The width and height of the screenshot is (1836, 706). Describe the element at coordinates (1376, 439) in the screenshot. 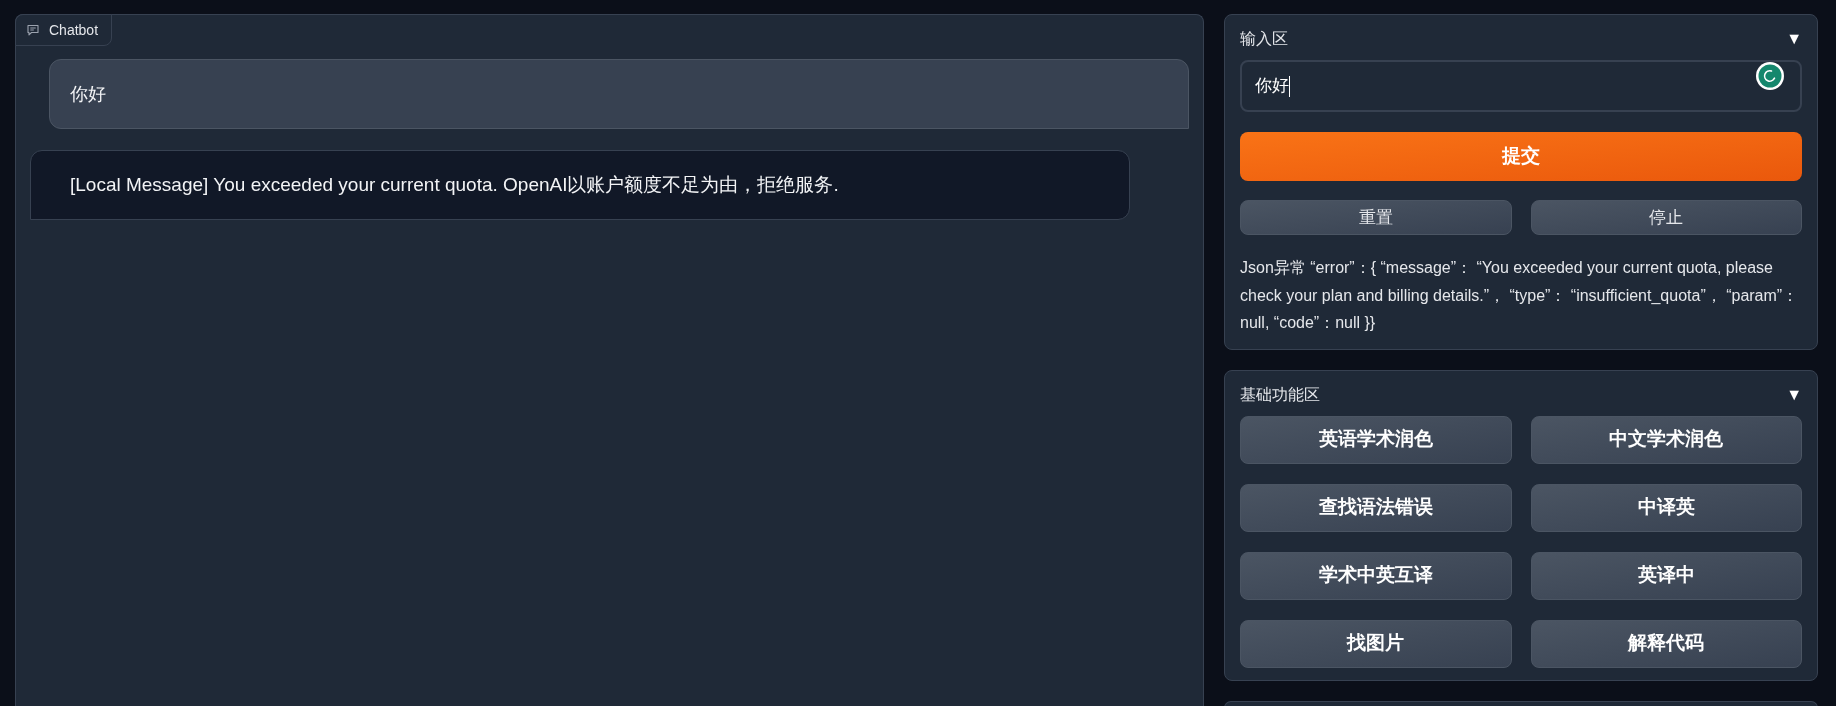

I see `function-button: 英语学术润色` at that location.